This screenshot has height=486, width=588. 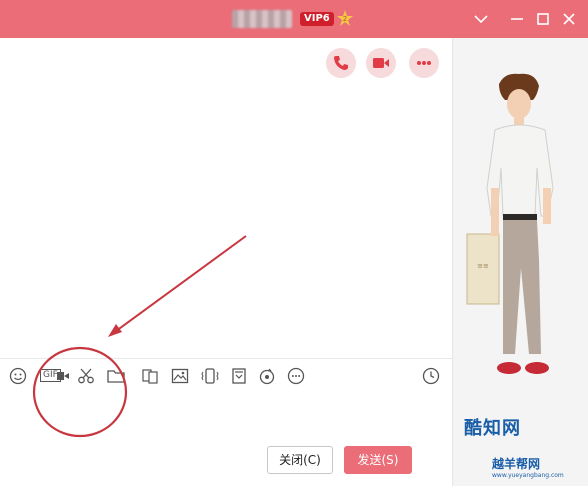 I want to click on phone-icon, so click(x=341, y=63).